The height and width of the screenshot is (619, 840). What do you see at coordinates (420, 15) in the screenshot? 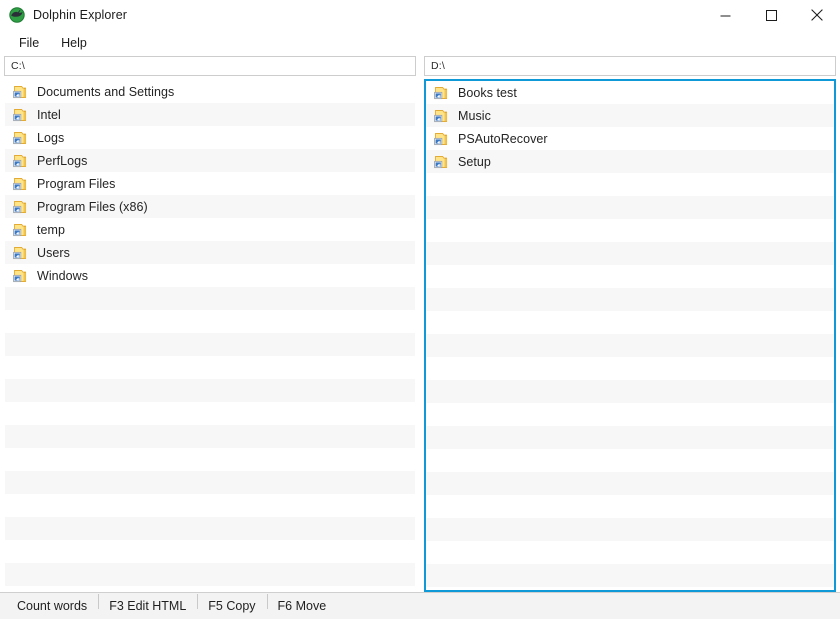
I see `title-bar: Dolphin Explorer` at bounding box center [420, 15].